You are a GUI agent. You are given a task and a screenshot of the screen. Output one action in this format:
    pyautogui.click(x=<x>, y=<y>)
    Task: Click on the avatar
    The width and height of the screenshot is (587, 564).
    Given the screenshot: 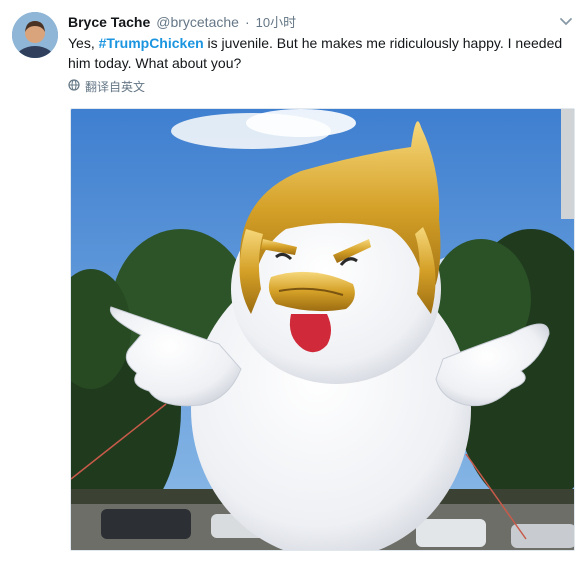 What is the action you would take?
    pyautogui.click(x=35, y=35)
    